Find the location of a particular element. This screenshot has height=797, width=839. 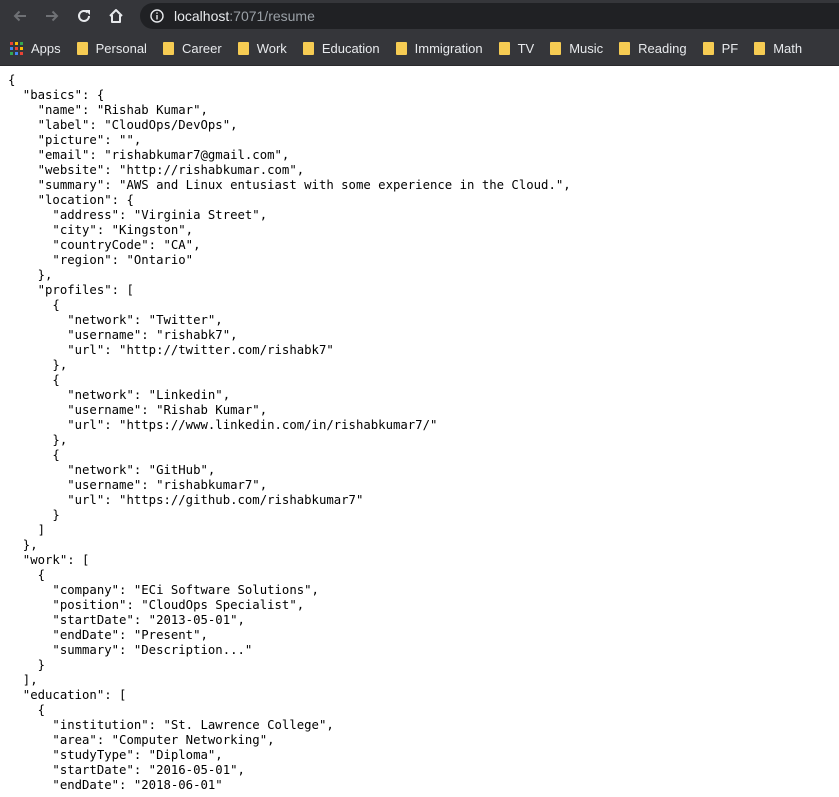

bookmark-label: Work is located at coordinates (271, 48).